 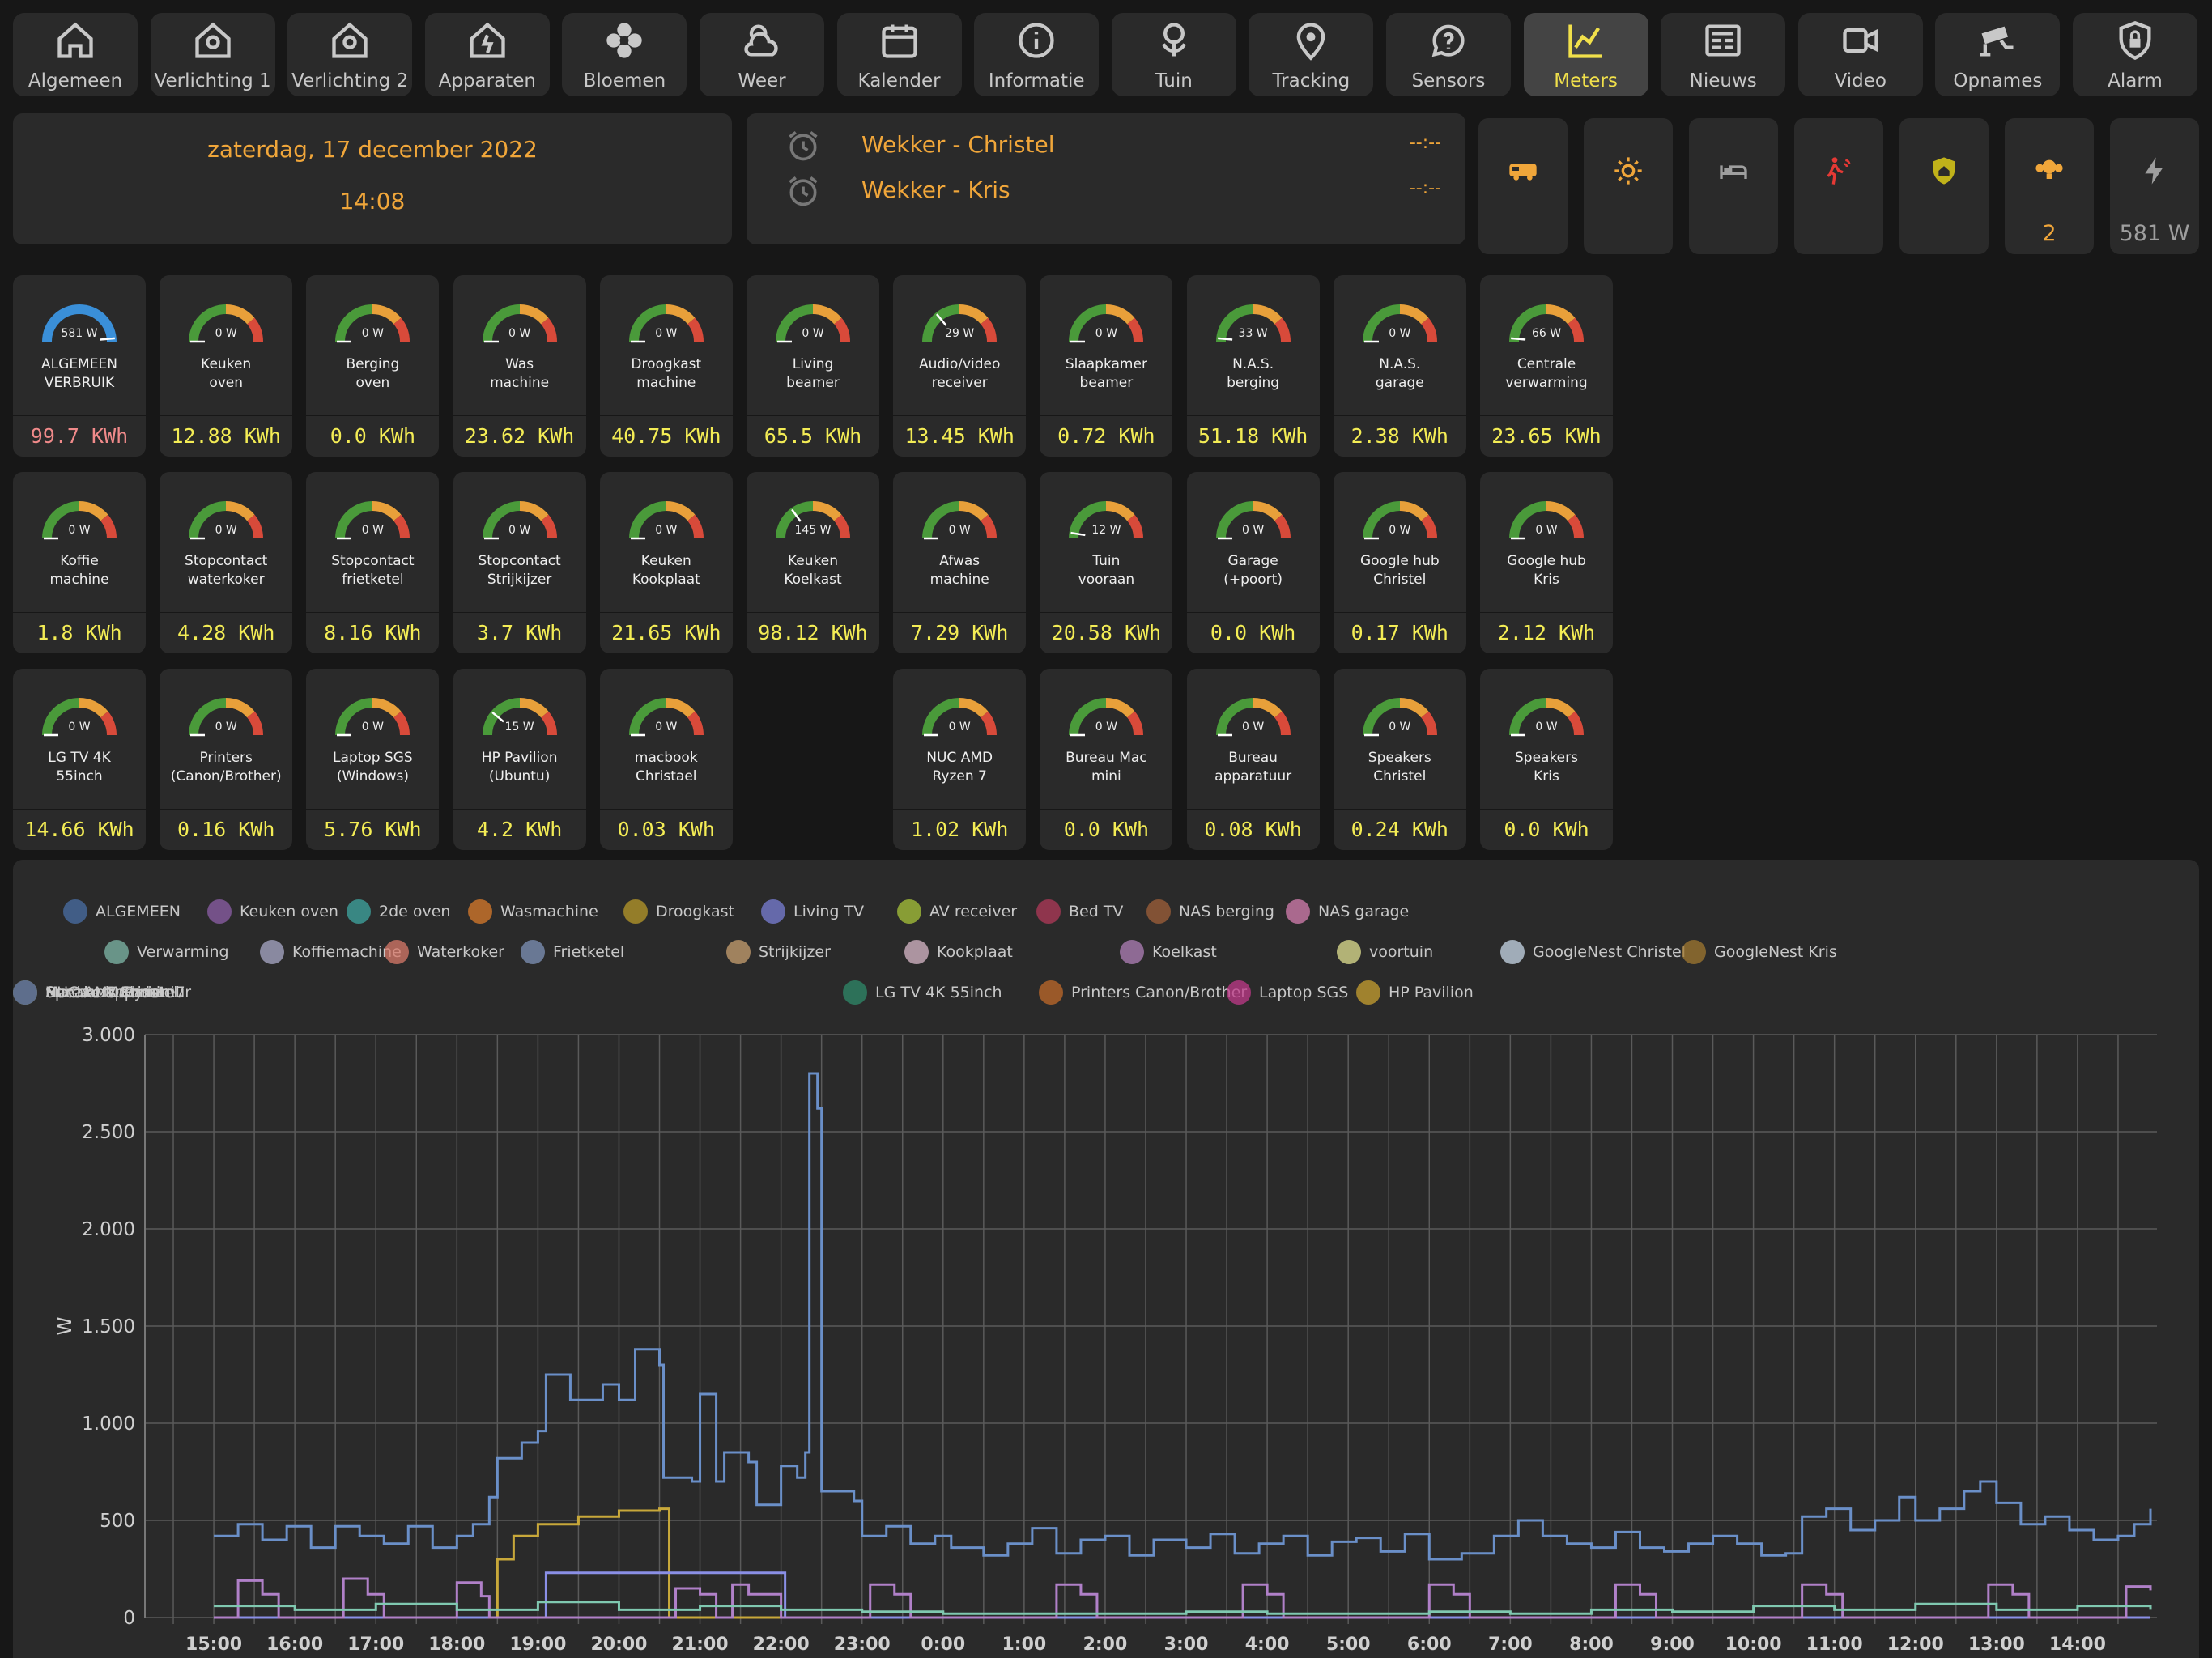 I want to click on garden-flower-icon, so click(x=1174, y=40).